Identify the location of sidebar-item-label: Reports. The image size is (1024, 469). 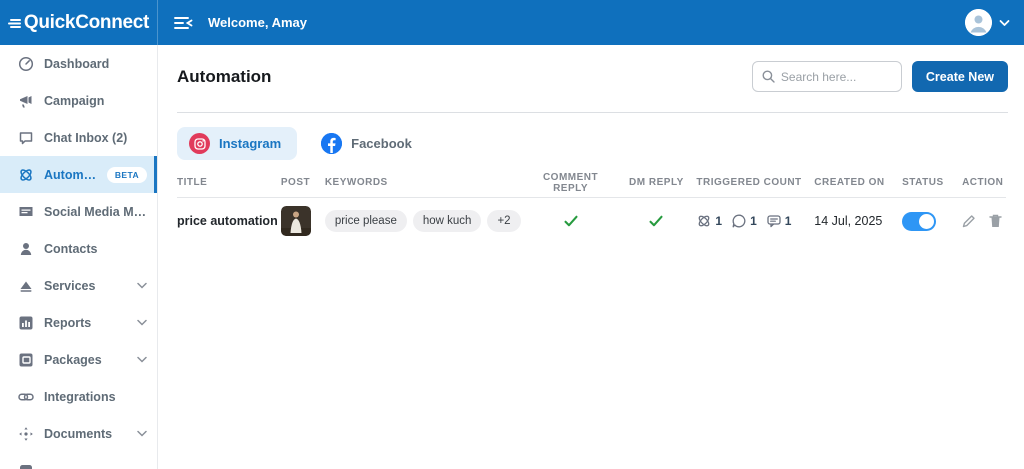
(68, 322).